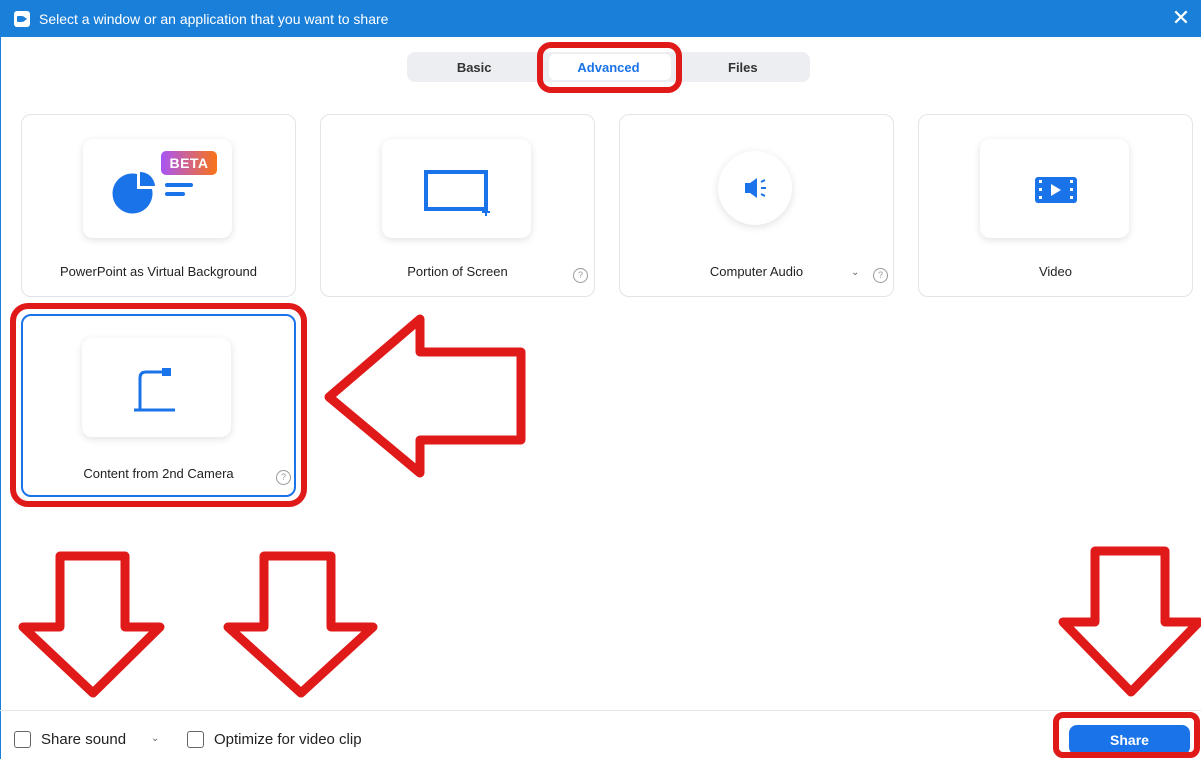 This screenshot has width=1201, height=759. What do you see at coordinates (300, 624) in the screenshot?
I see `annotation-arrow-down-optimize` at bounding box center [300, 624].